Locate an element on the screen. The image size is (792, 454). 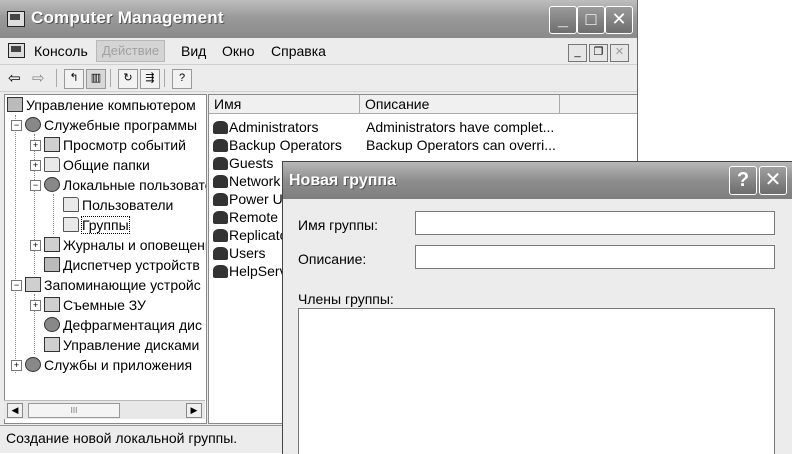
tree-item-removable-storage: Съемные ЗУ is located at coordinates (95, 305).